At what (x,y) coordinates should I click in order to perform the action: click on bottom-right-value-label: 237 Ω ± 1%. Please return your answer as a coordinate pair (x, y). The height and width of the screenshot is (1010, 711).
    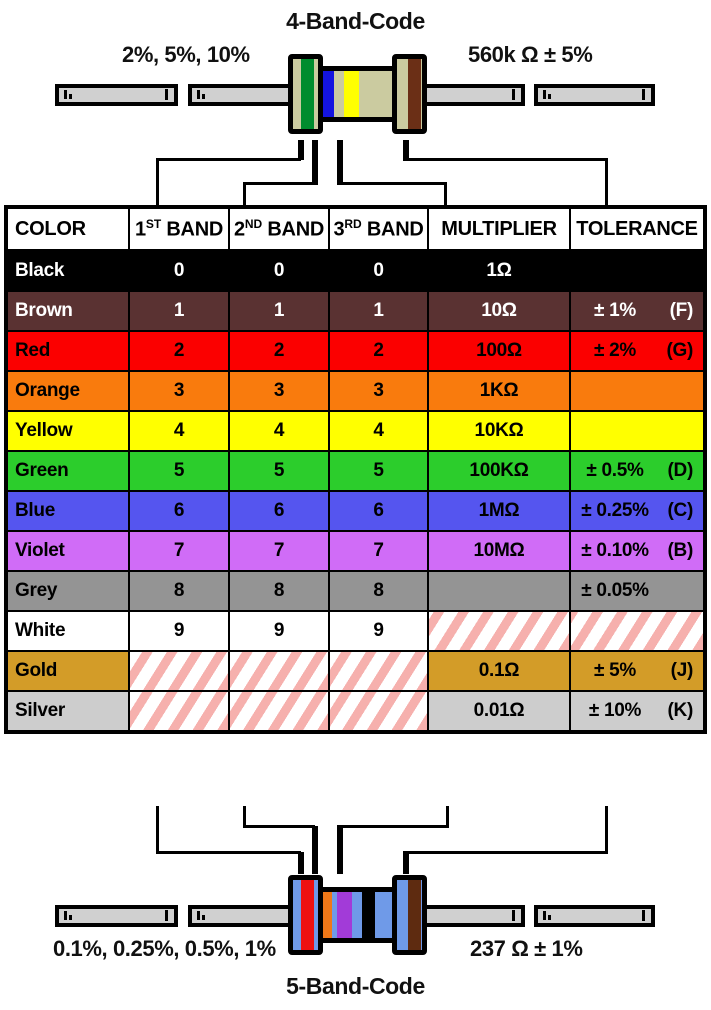
    Looking at the image, I should click on (526, 948).